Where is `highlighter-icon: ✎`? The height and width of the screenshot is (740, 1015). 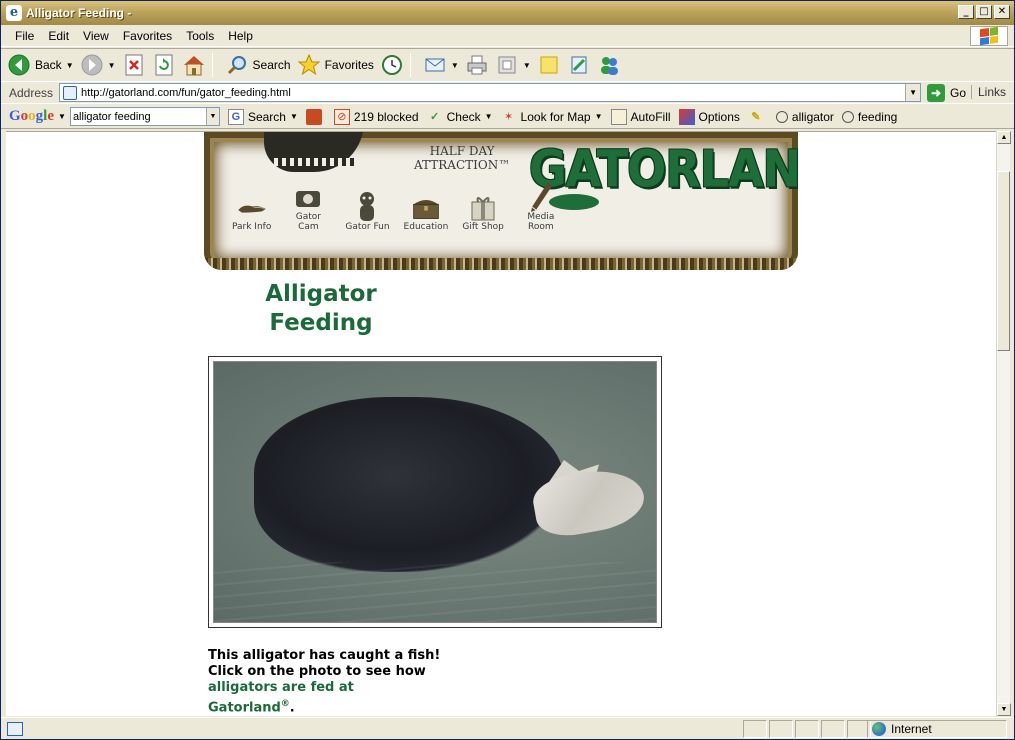
highlighter-icon: ✎ is located at coordinates (756, 117).